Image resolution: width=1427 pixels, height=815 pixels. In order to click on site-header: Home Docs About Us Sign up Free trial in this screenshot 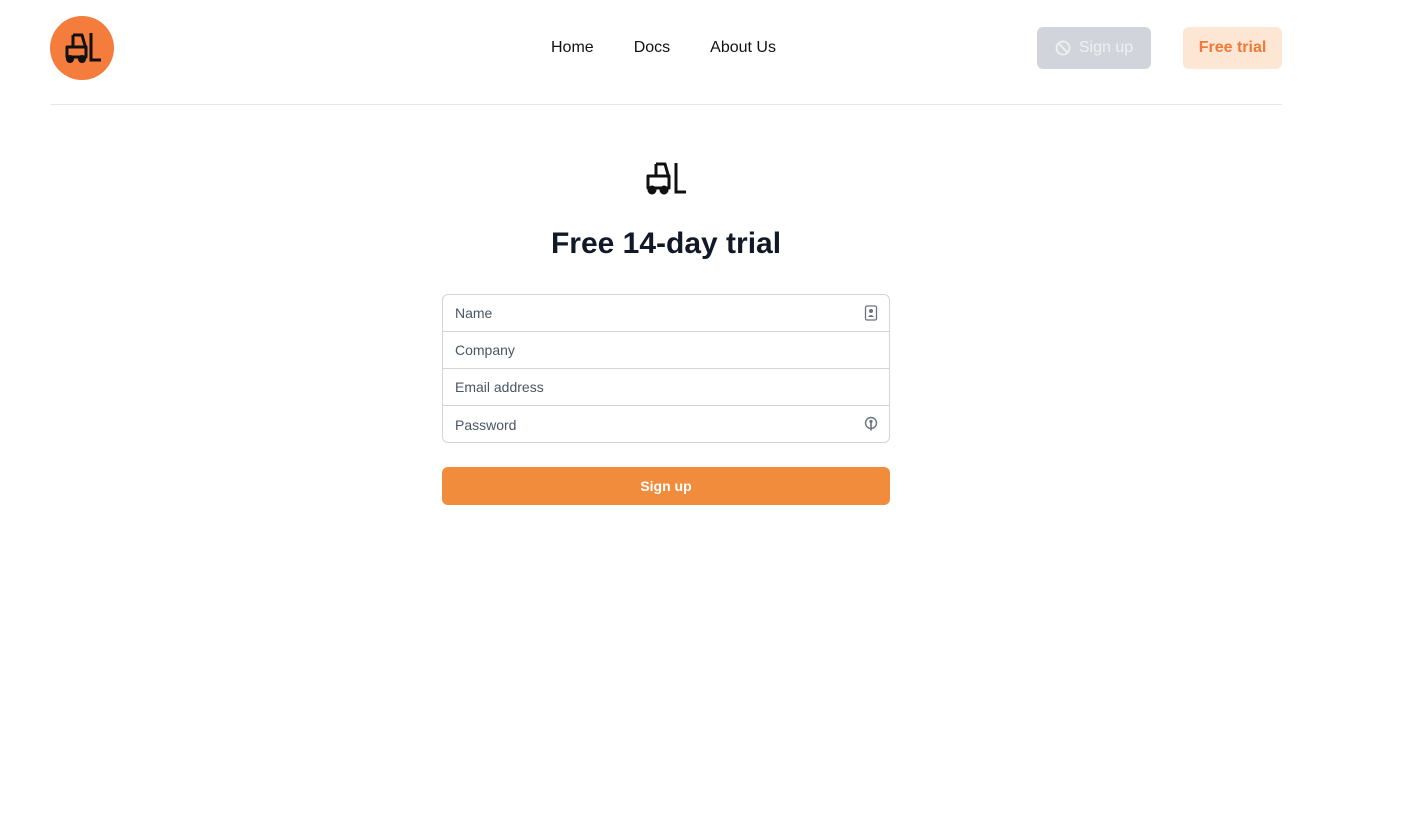, I will do `click(666, 52)`.